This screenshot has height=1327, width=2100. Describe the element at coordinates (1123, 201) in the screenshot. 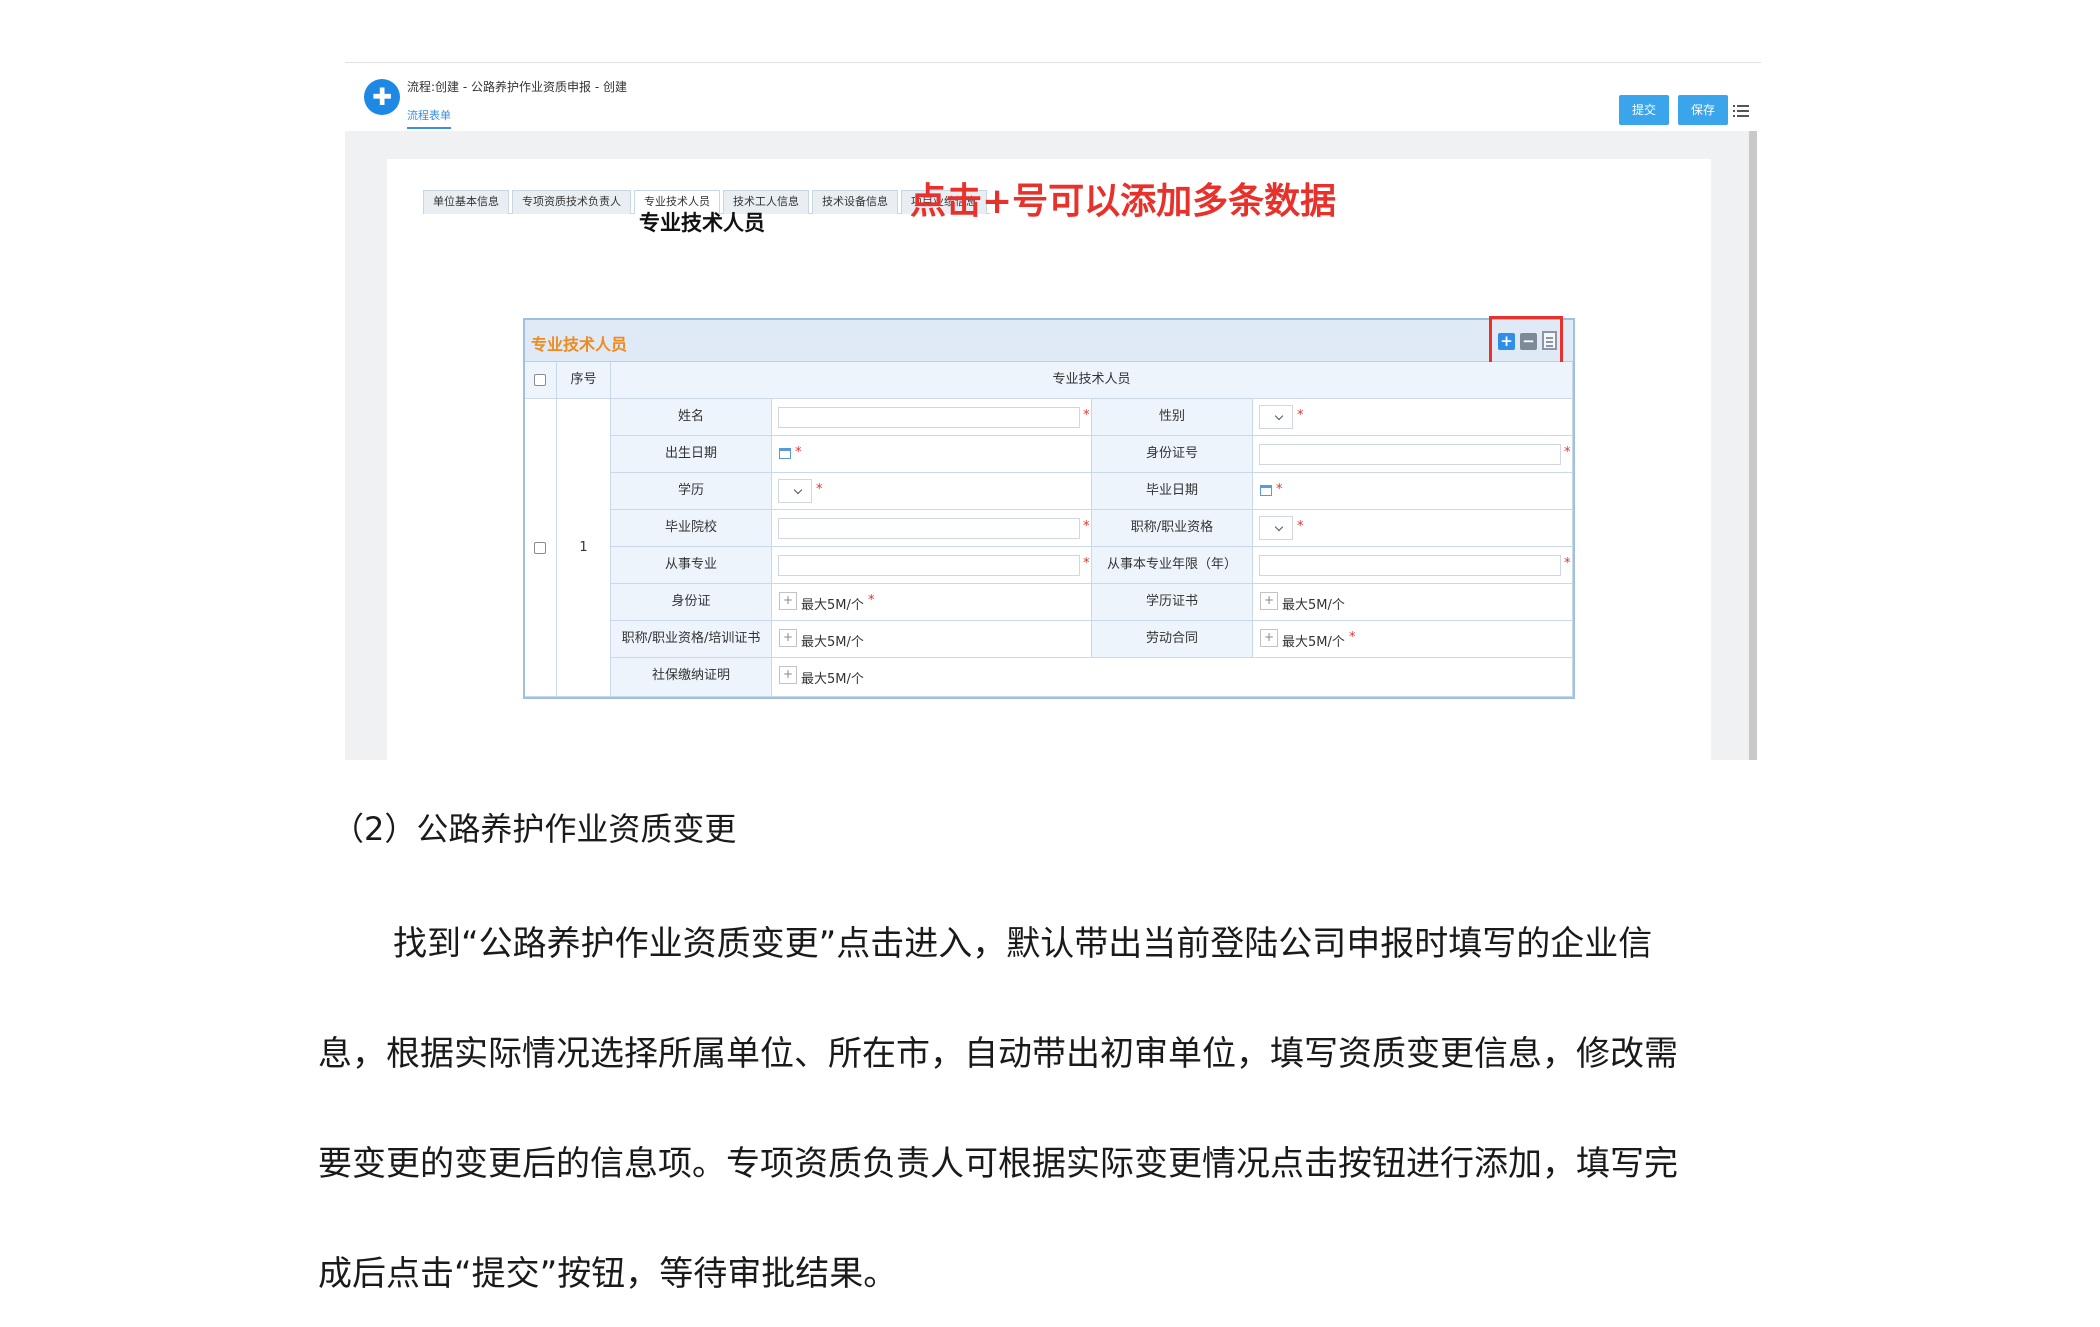

I see `annotation-callout: 点击+号可以添加多条数据` at that location.